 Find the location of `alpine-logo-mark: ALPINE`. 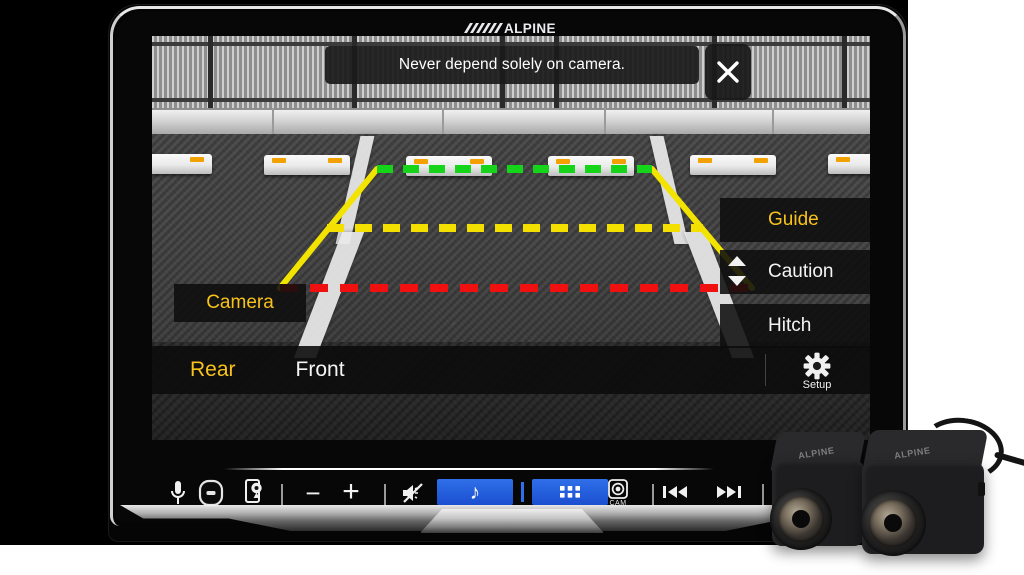

alpine-logo-mark: ALPINE is located at coordinates (510, 28).